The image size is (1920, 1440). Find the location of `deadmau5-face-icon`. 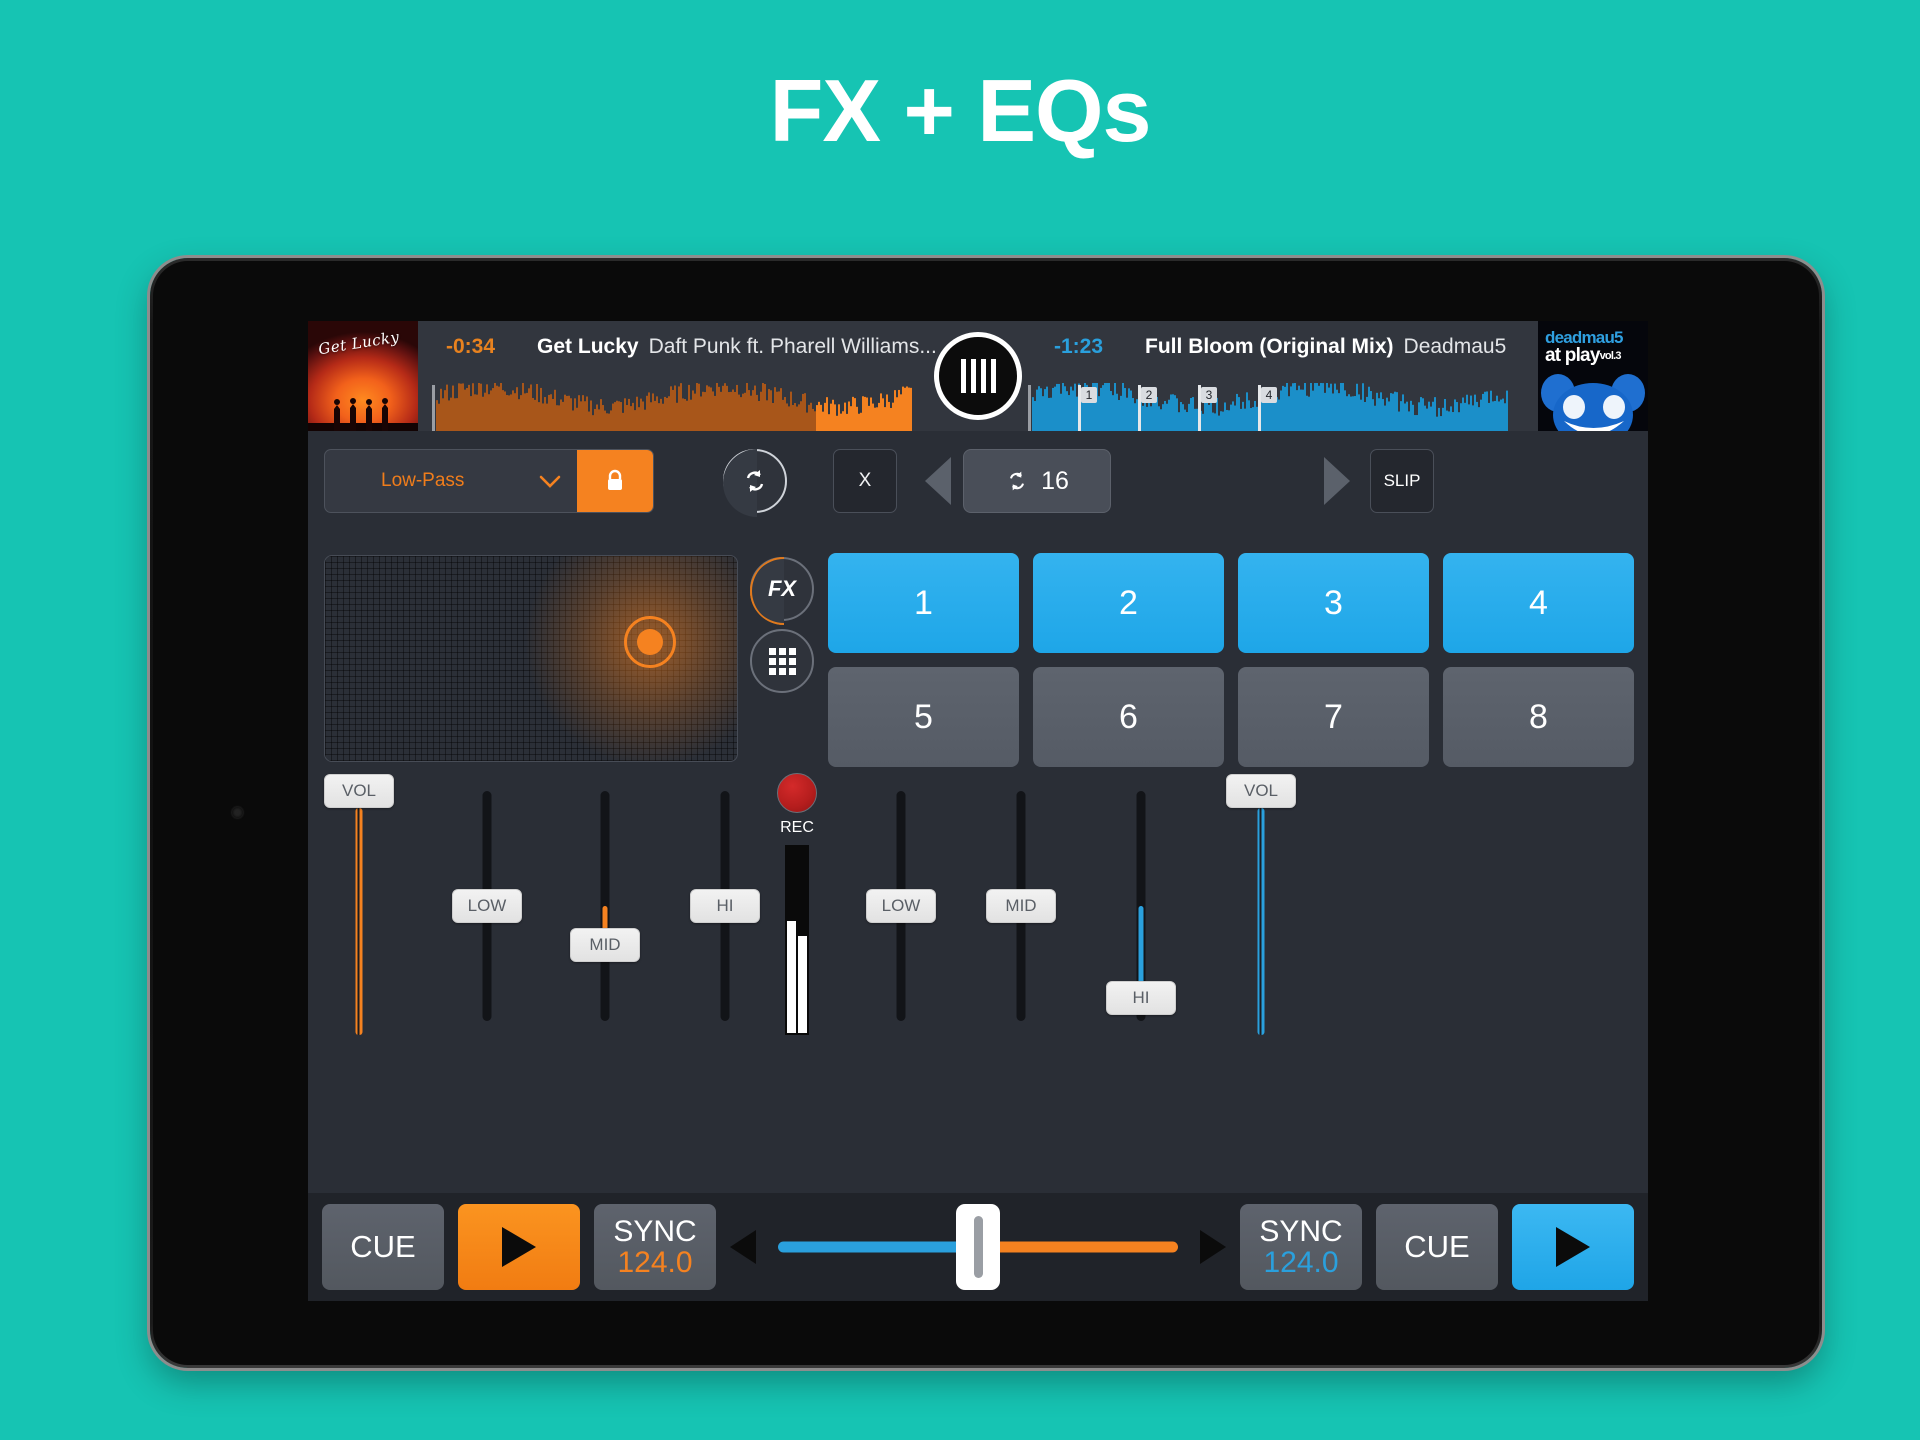

deadmau5-face-icon is located at coordinates (1593, 402).